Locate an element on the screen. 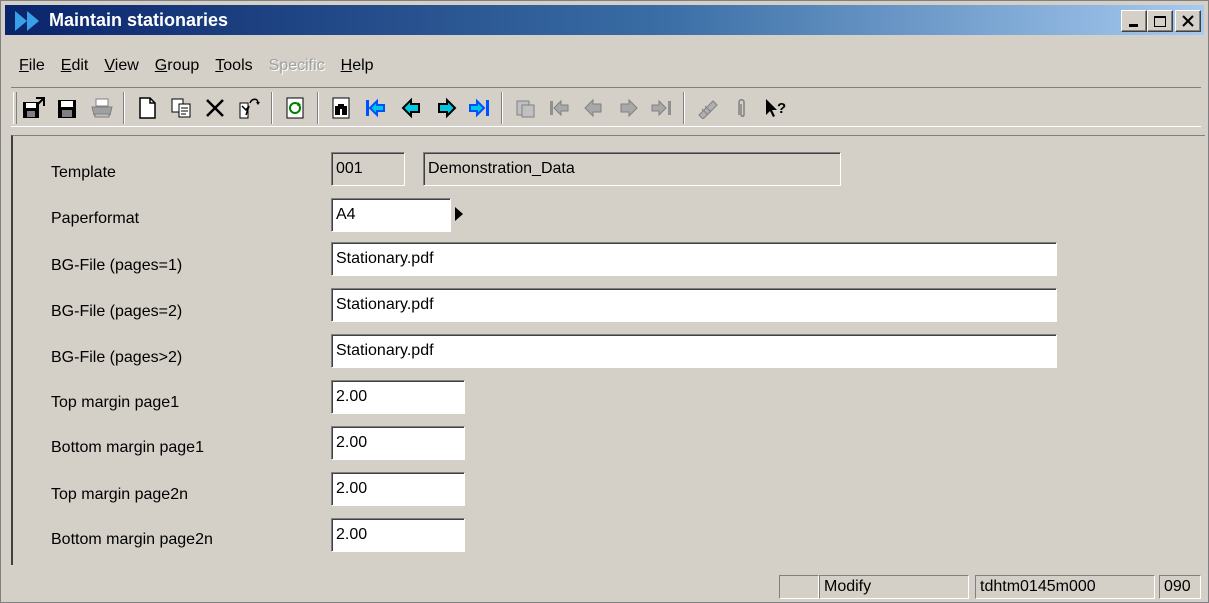  copy-icon is located at coordinates (181, 108).